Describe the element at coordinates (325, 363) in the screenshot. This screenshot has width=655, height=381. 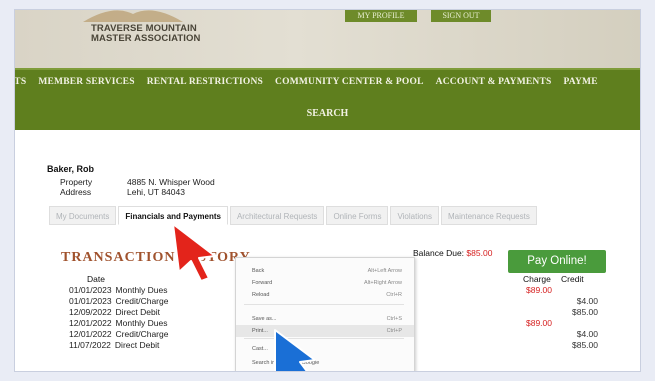
I see `context-menu-item: Search images with Google` at that location.